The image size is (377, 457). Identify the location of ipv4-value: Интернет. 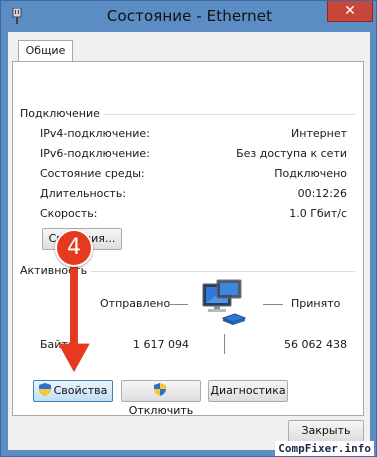
(319, 133).